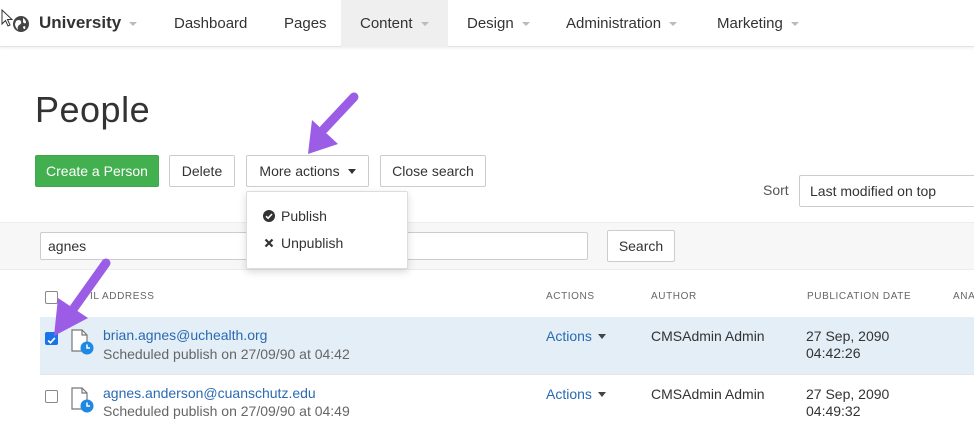 The image size is (974, 431). I want to click on delete-button: Delete, so click(202, 171).